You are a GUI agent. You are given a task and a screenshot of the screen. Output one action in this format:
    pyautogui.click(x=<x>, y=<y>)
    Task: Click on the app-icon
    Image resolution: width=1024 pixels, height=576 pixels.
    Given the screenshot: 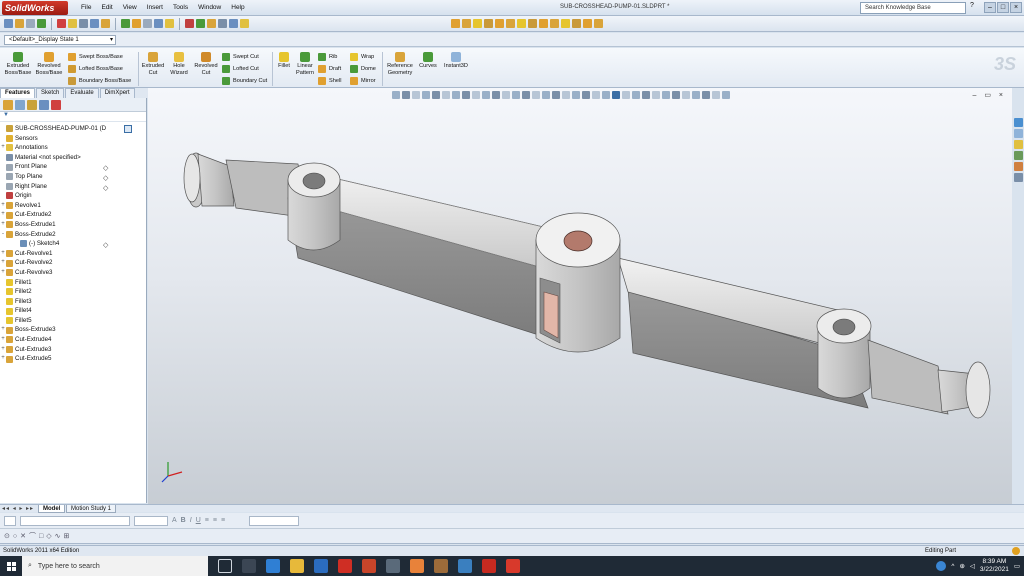 What is the action you would take?
    pyautogui.click(x=465, y=566)
    